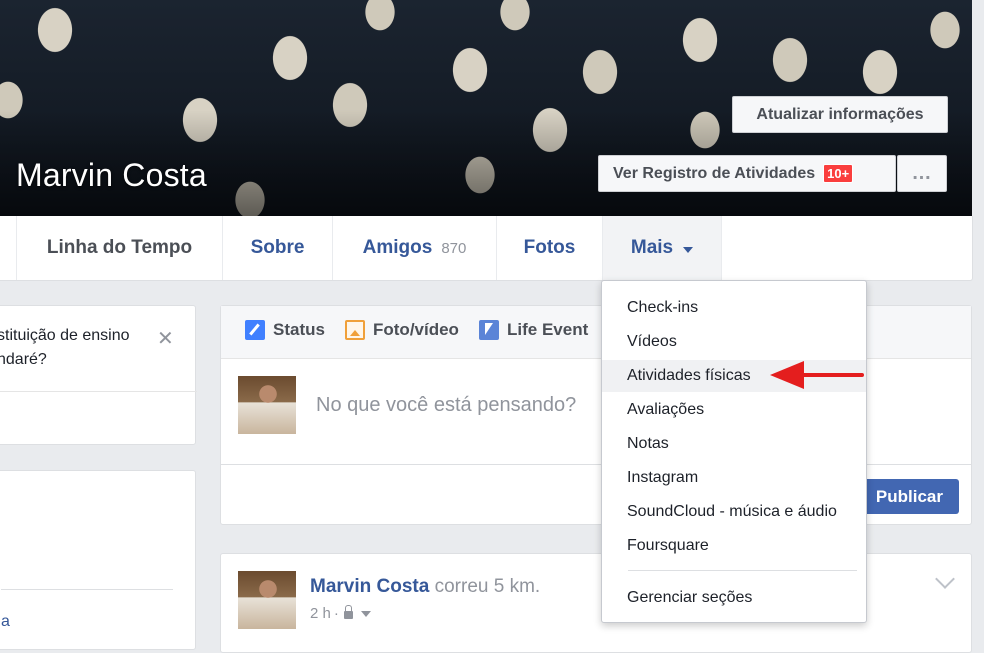  I want to click on activity-log-button: Ver Registro de Atividades 10+, so click(747, 173).